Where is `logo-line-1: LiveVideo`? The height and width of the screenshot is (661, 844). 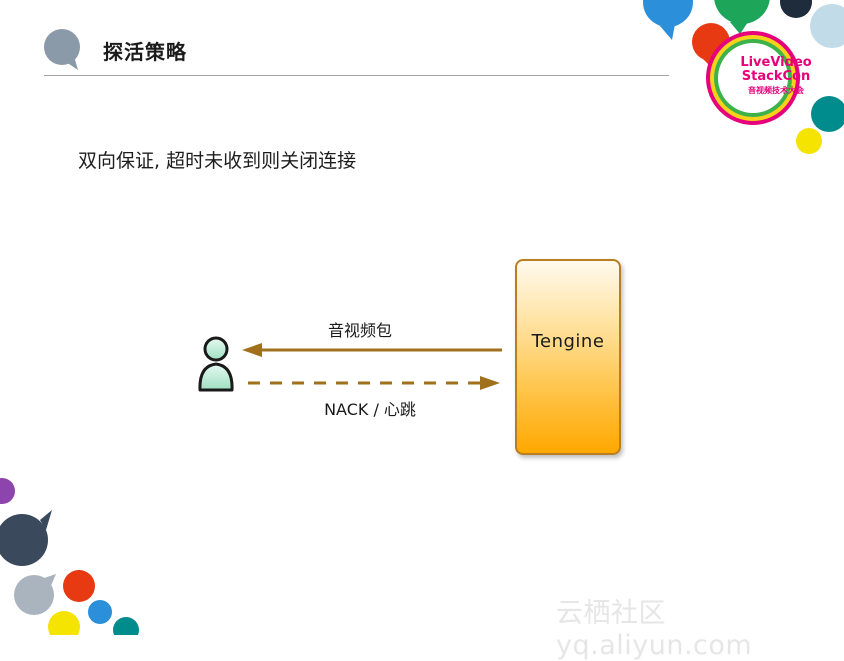
logo-line-1: LiveVideo is located at coordinates (776, 62).